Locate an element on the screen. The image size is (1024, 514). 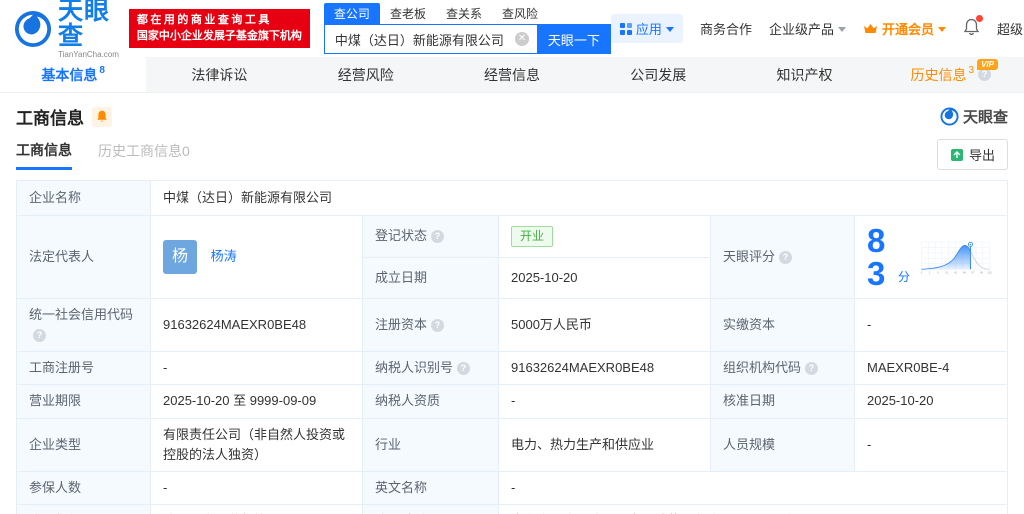
tab-label: 经营风险 is located at coordinates (365, 74).